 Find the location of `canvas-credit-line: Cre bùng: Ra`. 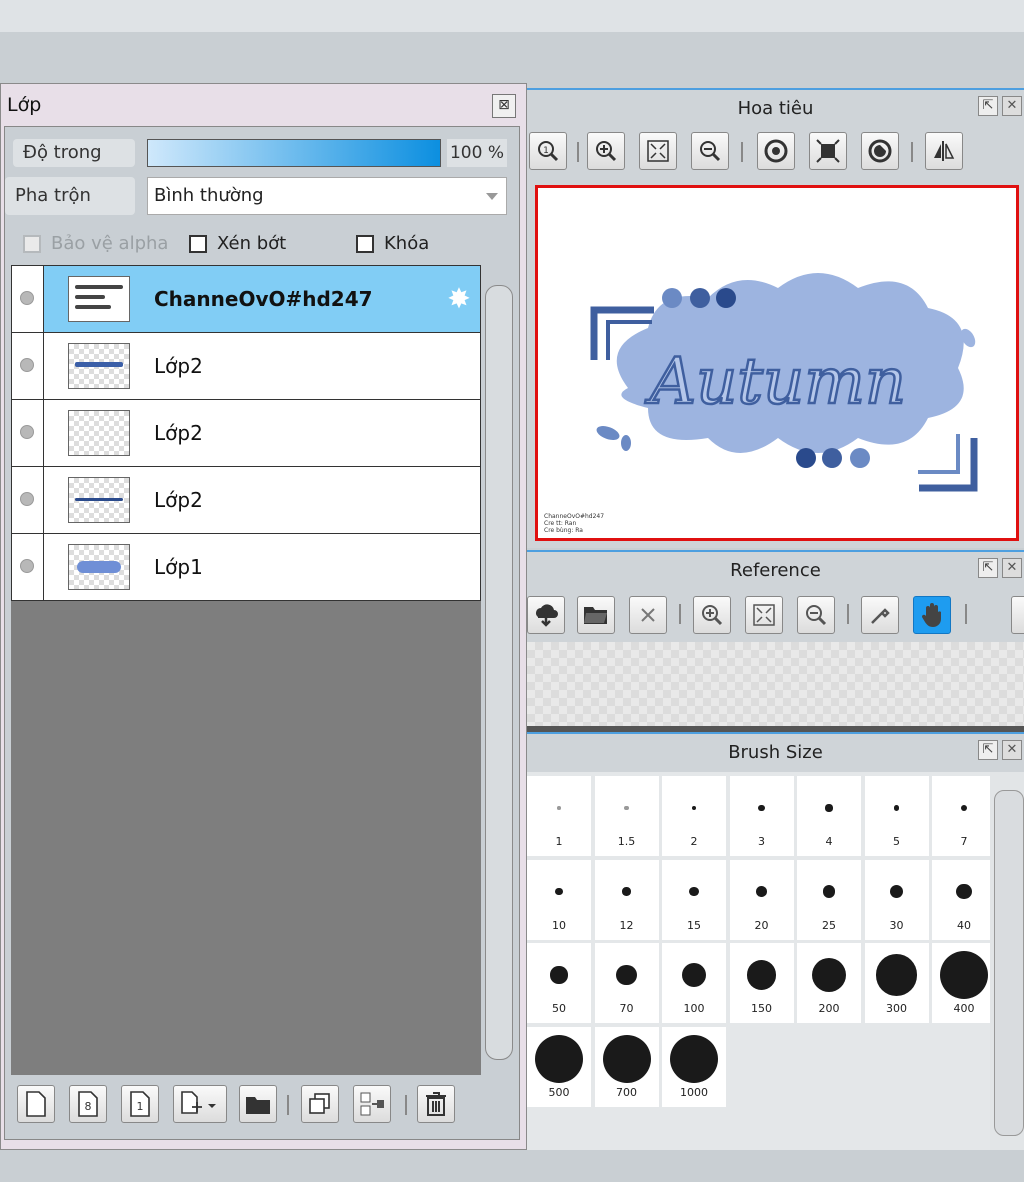

canvas-credit-line: Cre bùng: Ra is located at coordinates (563, 530).